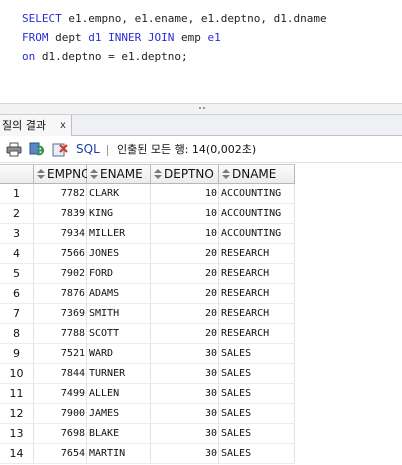 The height and width of the screenshot is (465, 402). I want to click on table-row: 12 7900 JAMES 30 SALES, so click(148, 414).